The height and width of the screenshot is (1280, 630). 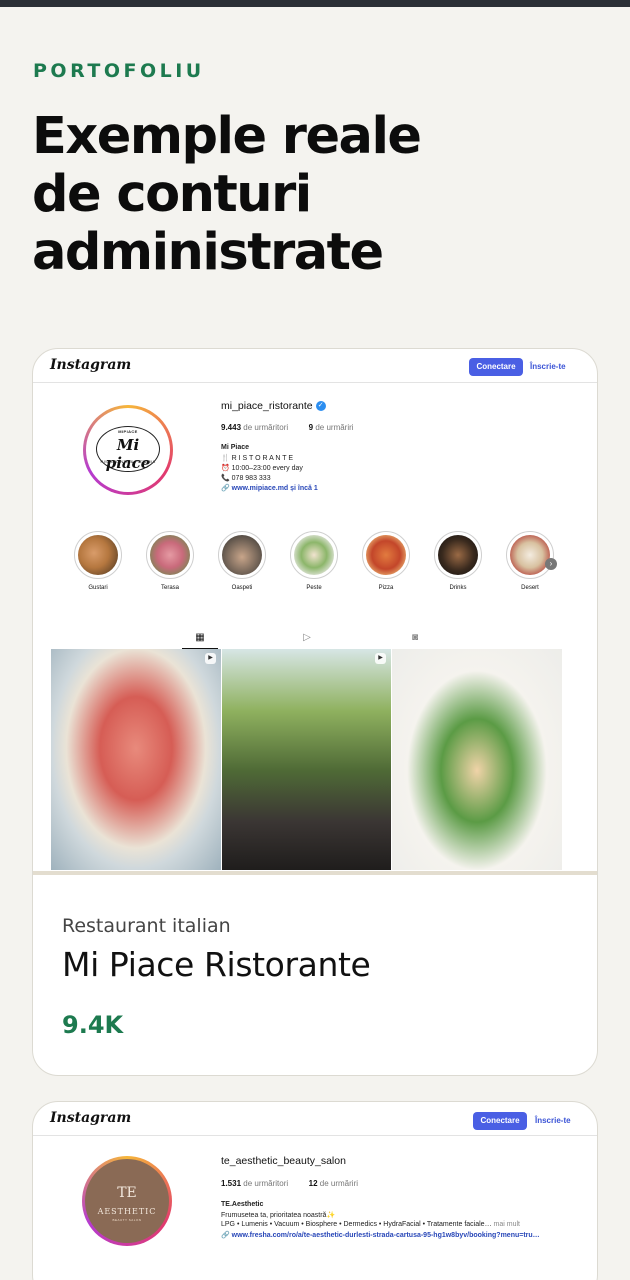 I want to click on followers-count: 1.531, so click(x=231, y=1183).